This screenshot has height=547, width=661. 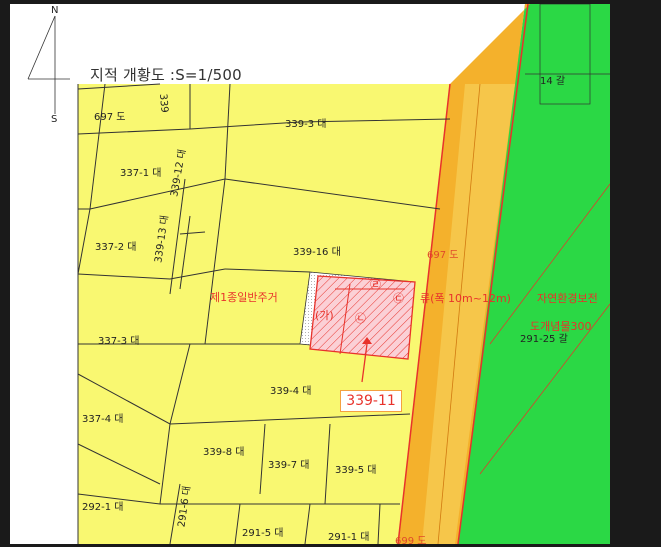 I want to click on label-699: 699 도, so click(x=410, y=540).